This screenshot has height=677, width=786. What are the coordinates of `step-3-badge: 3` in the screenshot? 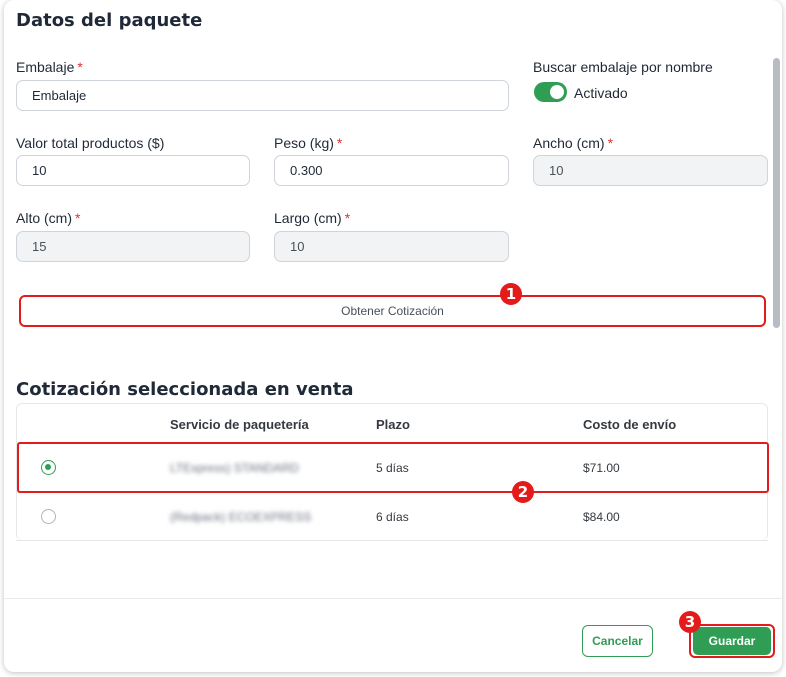 It's located at (690, 622).